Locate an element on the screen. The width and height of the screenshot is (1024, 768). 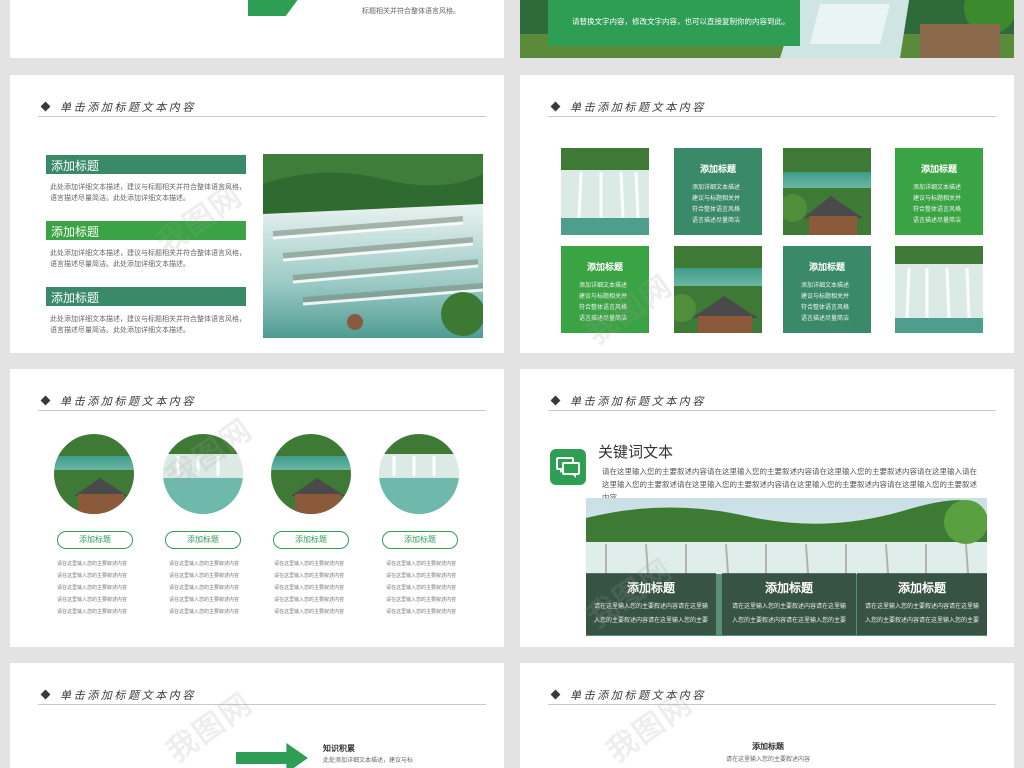
center-body: 请在这里输入您的主要叙述内容 is located at coordinates (768, 760).